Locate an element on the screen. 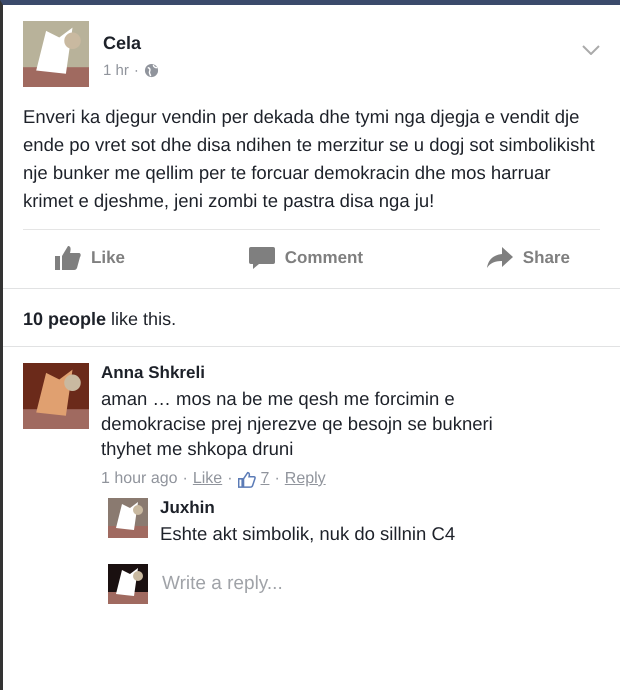 The height and width of the screenshot is (690, 620). share-arrow-icon is located at coordinates (499, 258).